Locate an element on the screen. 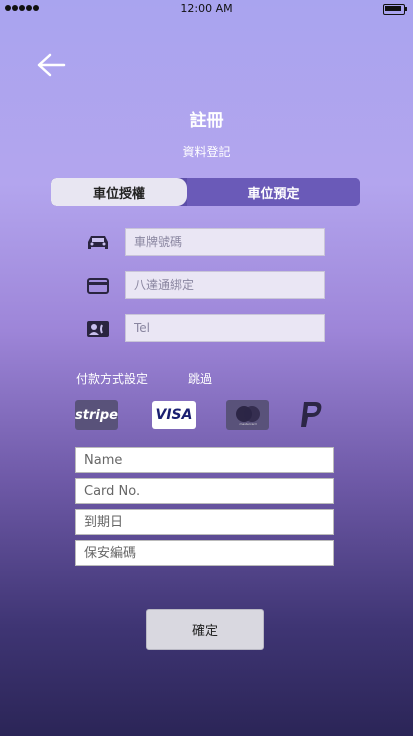  tab-parking-authorization: 車位授權 is located at coordinates (119, 192).